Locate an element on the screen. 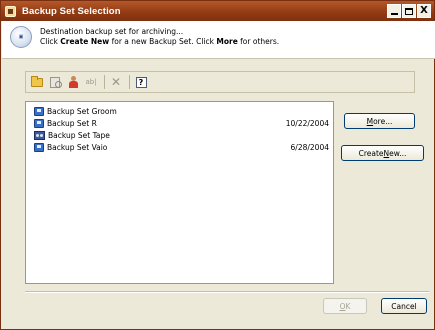 This screenshot has height=330, width=435. minimize-icon is located at coordinates (394, 14).